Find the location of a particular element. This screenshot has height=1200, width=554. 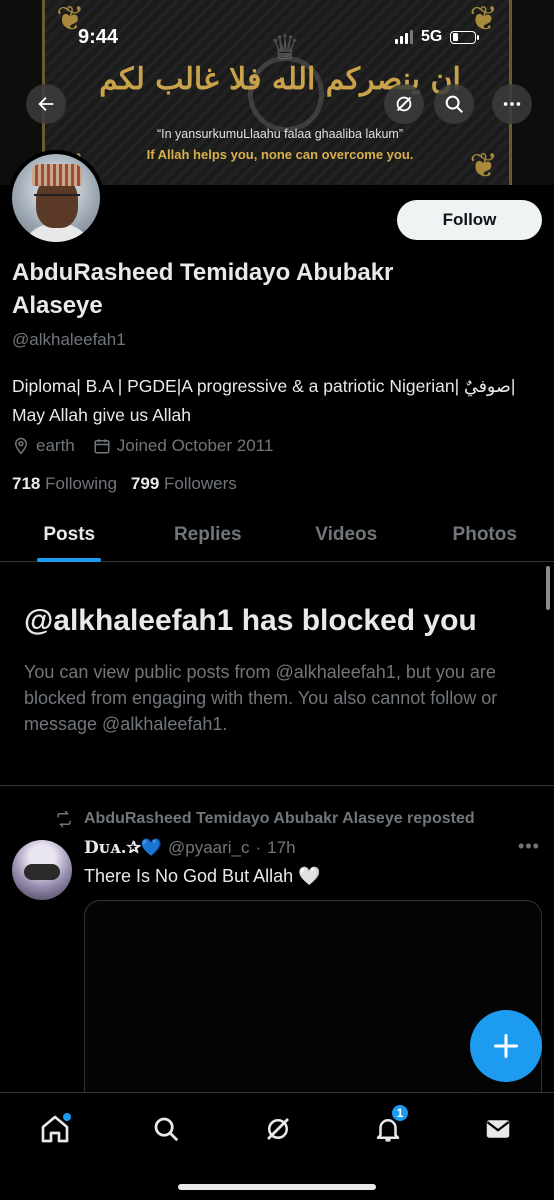

location-icon is located at coordinates (21, 446).